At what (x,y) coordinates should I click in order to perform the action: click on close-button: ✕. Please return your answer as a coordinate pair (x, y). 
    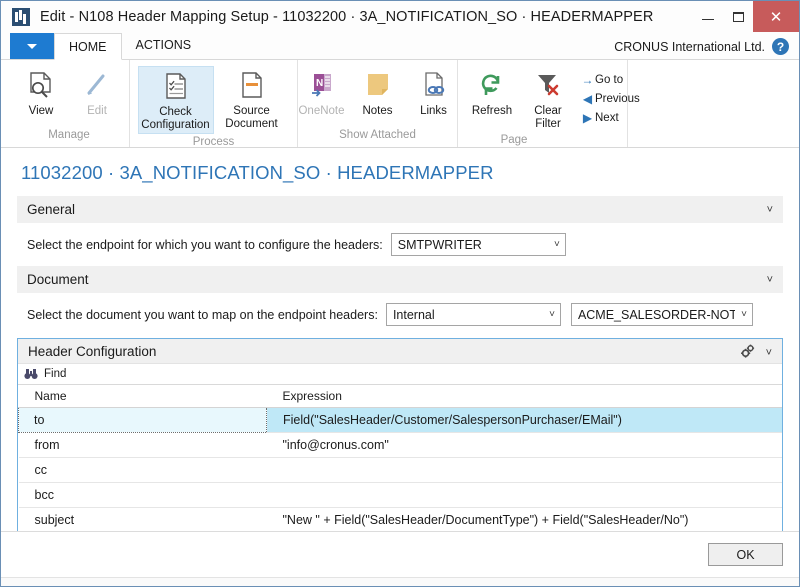
    Looking at the image, I should click on (776, 16).